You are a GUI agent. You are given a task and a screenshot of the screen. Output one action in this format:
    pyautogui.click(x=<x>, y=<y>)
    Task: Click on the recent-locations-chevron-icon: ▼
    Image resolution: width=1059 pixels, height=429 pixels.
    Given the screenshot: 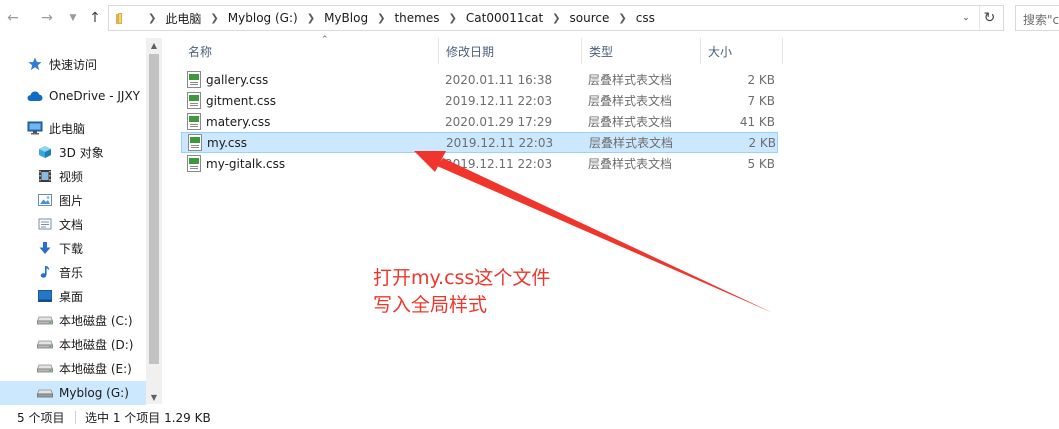 What is the action you would take?
    pyautogui.click(x=73, y=18)
    